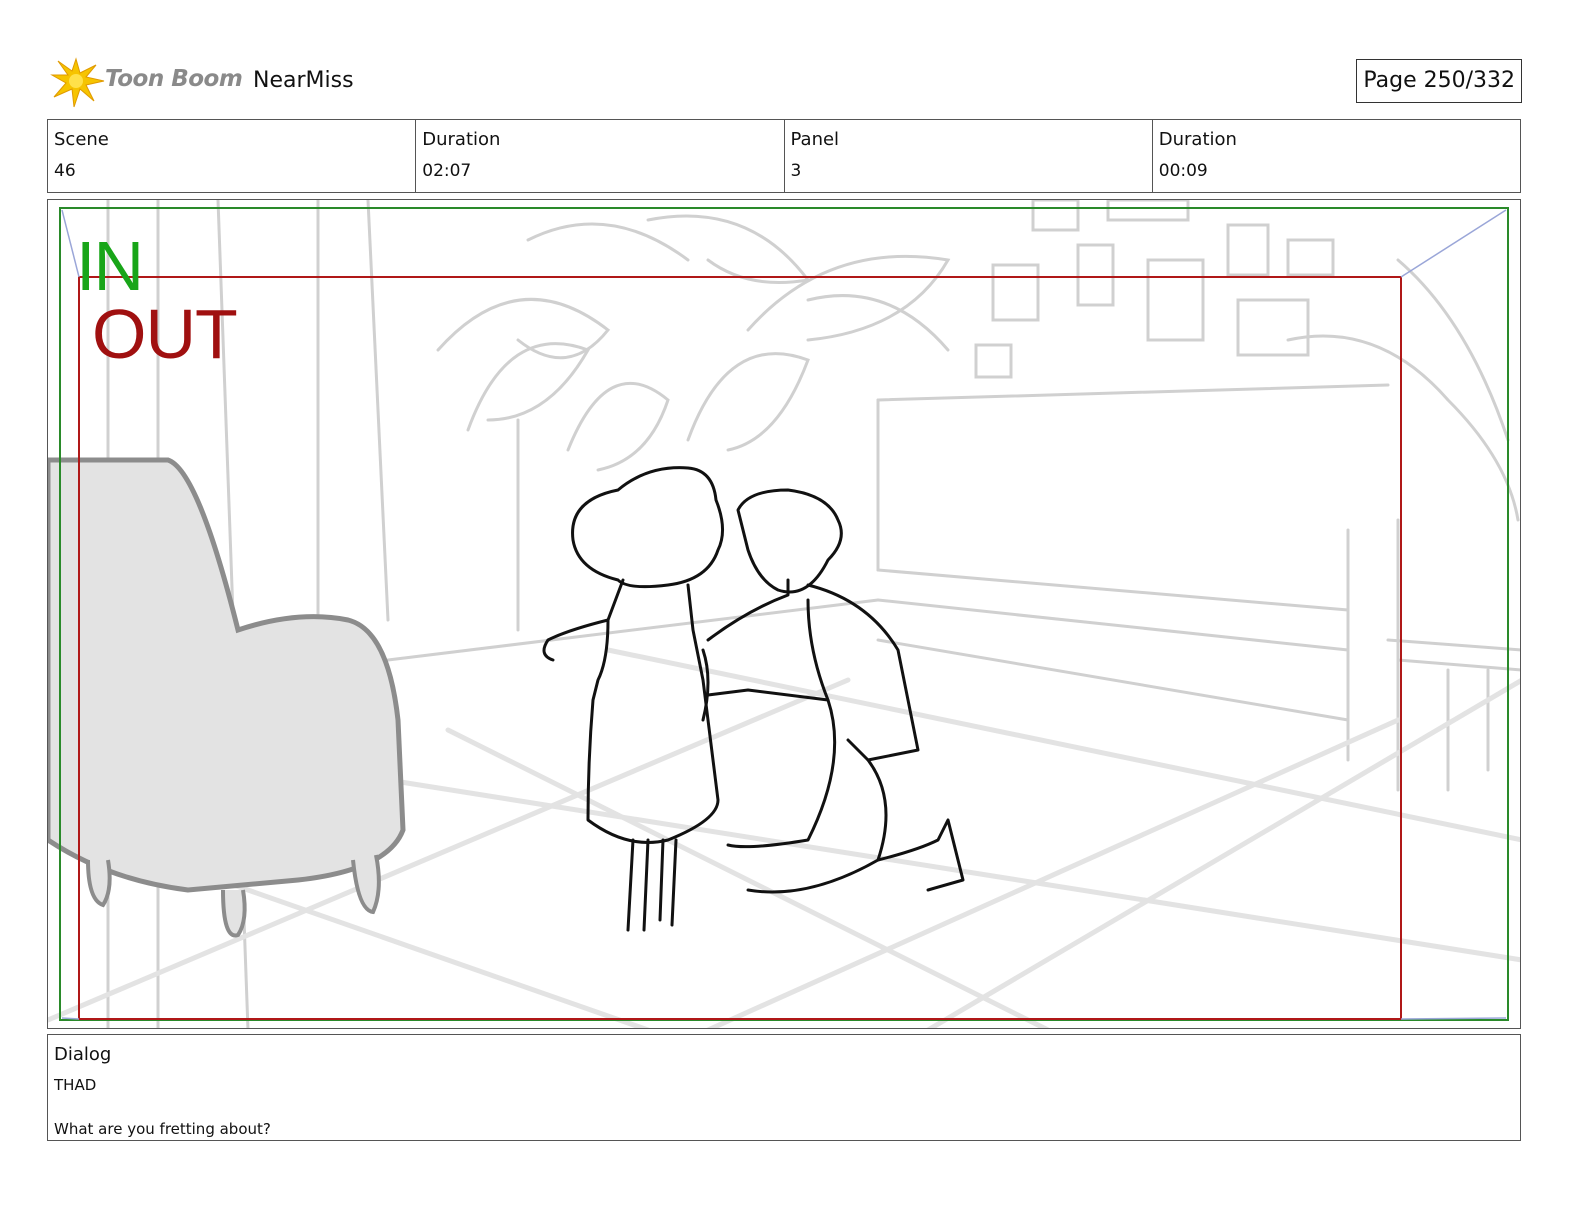 This screenshot has height=1224, width=1584. I want to click on scene-duration-value: 02:07, so click(447, 171).